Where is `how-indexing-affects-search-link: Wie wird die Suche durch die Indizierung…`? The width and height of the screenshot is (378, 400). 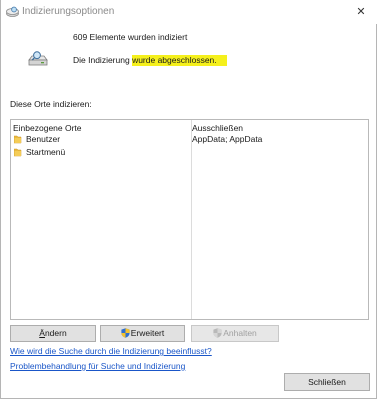 how-indexing-affects-search-link: Wie wird die Suche durch die Indizierung… is located at coordinates (111, 351).